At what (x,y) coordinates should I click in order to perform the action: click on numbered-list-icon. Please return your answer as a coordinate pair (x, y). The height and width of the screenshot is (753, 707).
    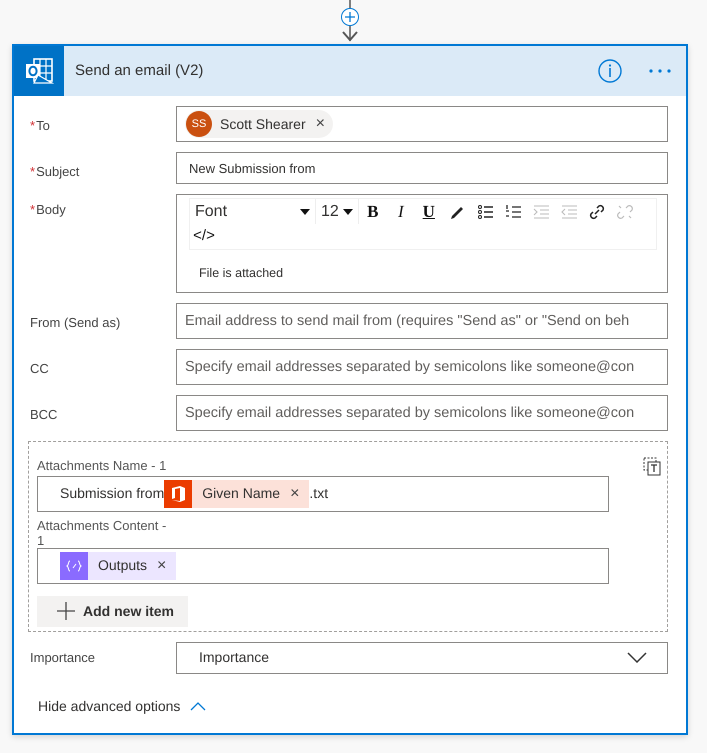
    Looking at the image, I should click on (513, 211).